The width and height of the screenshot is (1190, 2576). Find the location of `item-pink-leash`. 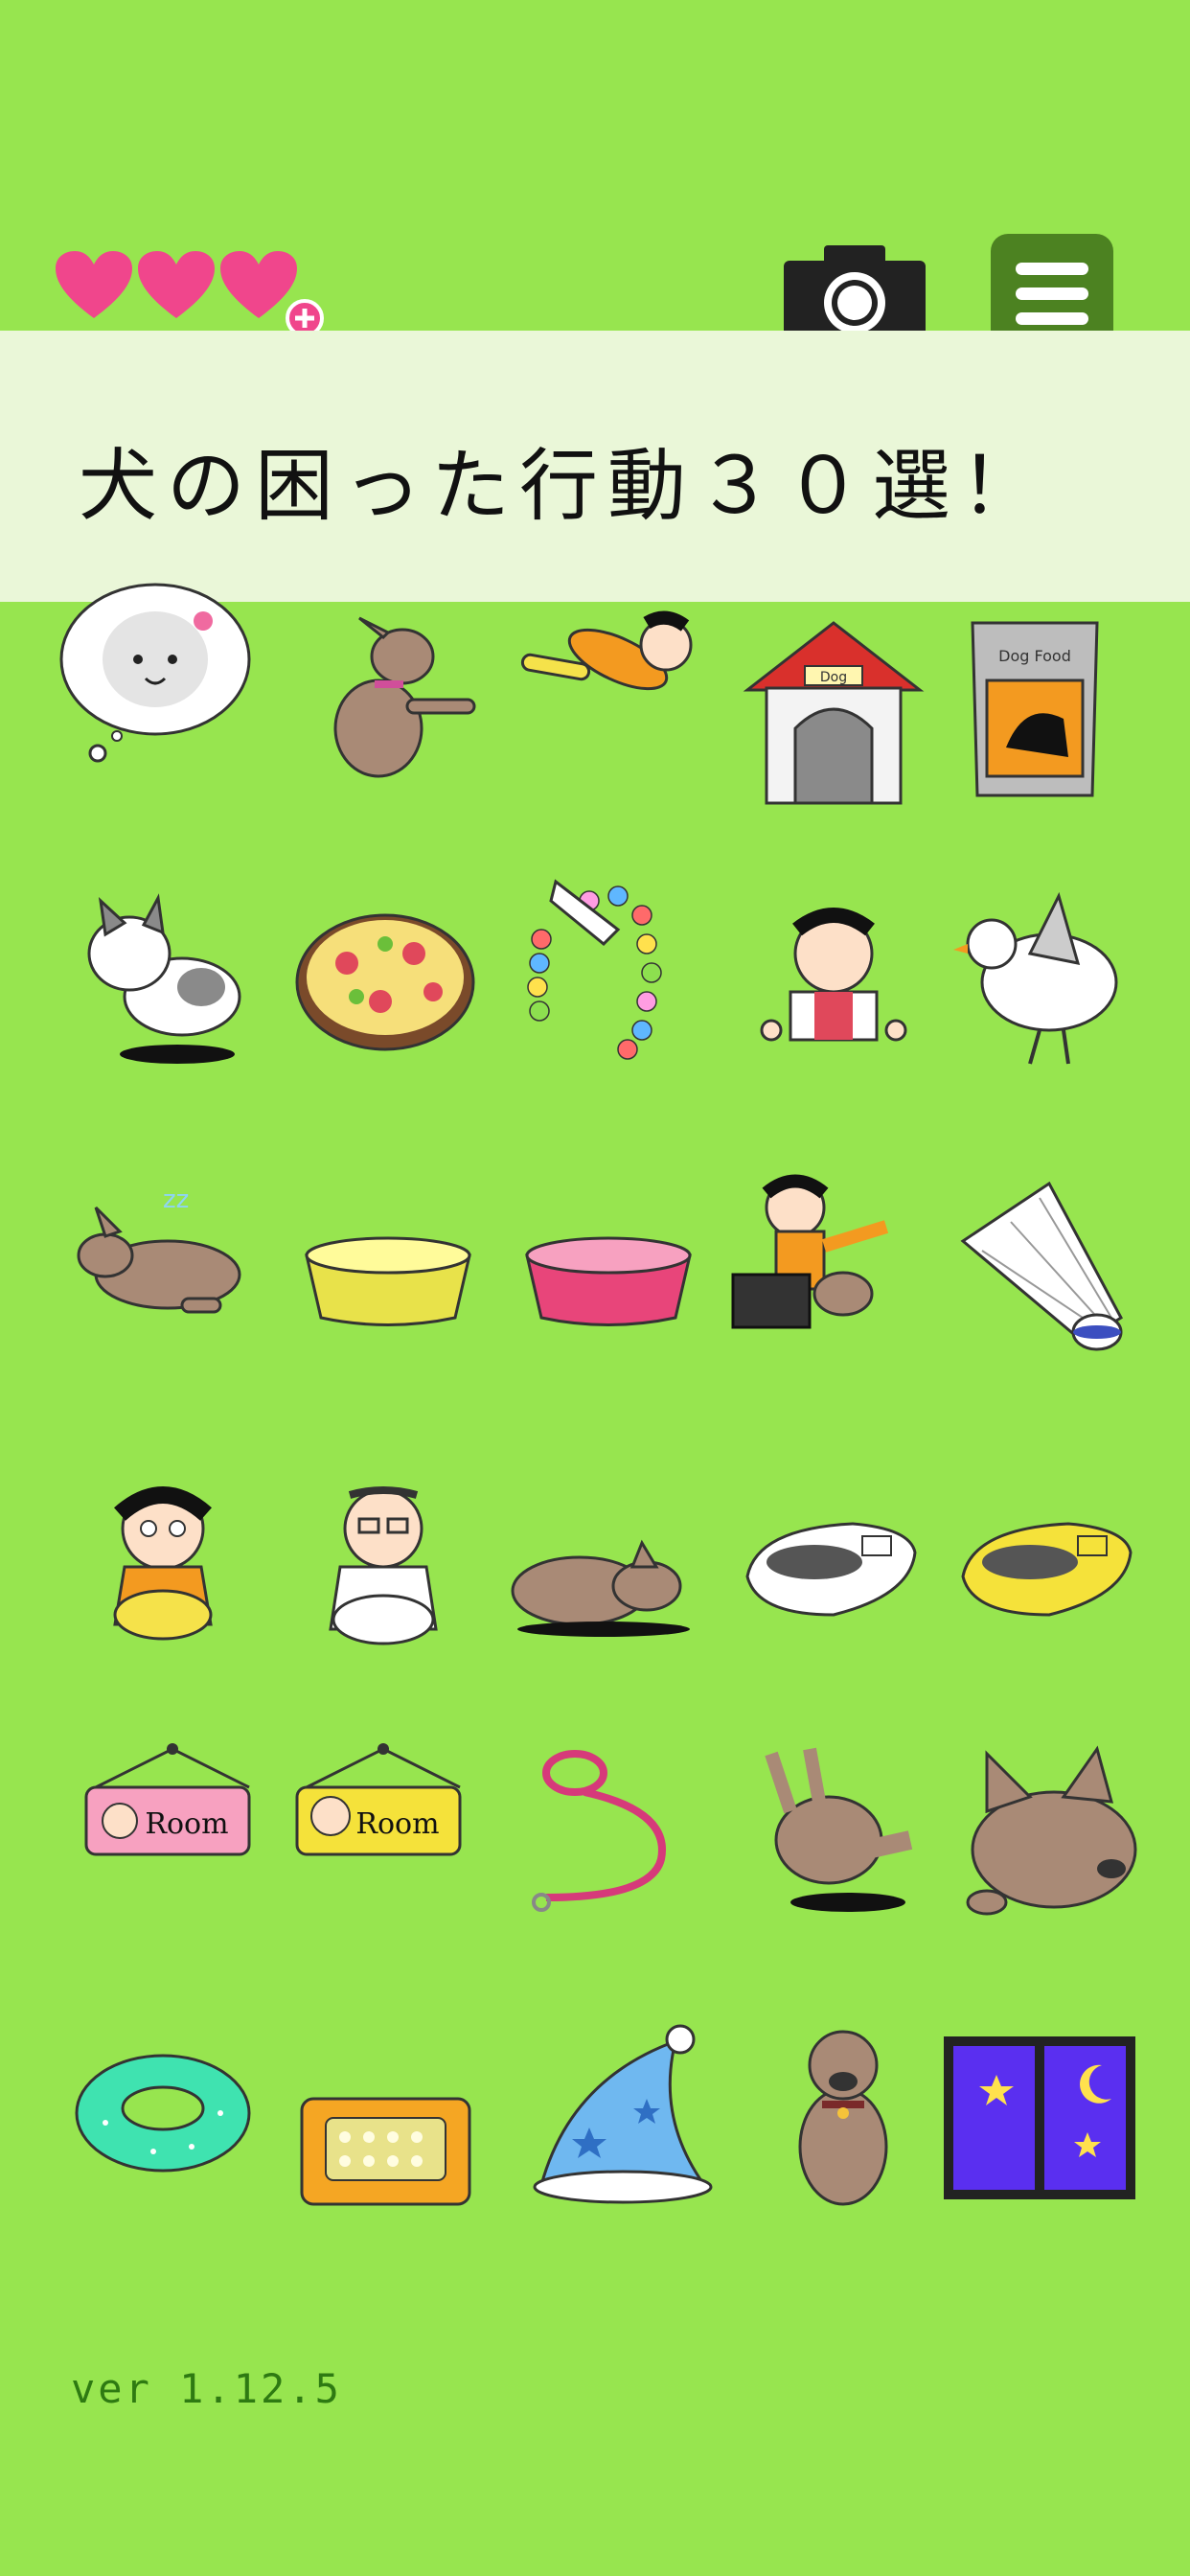

item-pink-leash is located at coordinates (613, 1830).